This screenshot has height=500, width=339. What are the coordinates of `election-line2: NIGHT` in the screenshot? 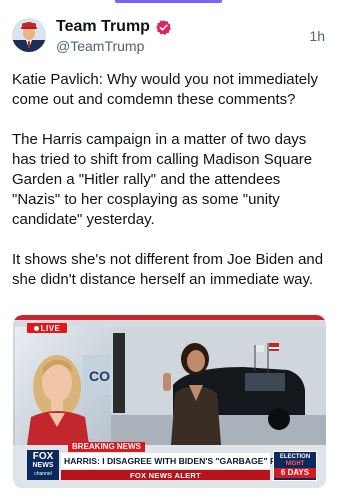 It's located at (295, 464).